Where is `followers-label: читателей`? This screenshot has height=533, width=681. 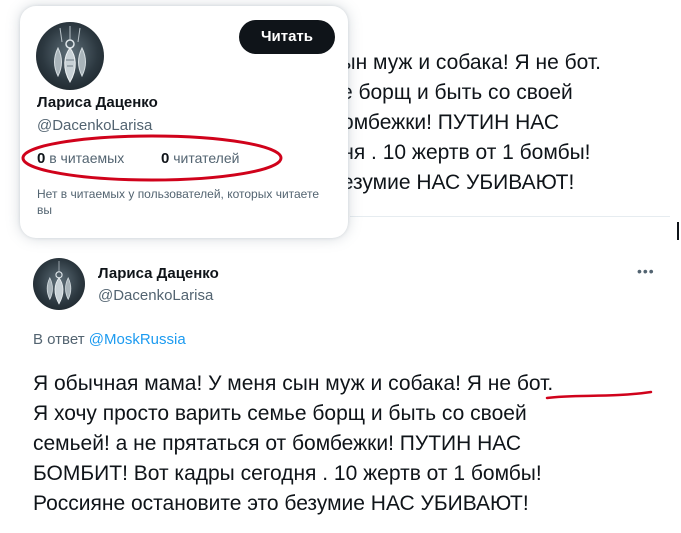 followers-label: читателей is located at coordinates (206, 158).